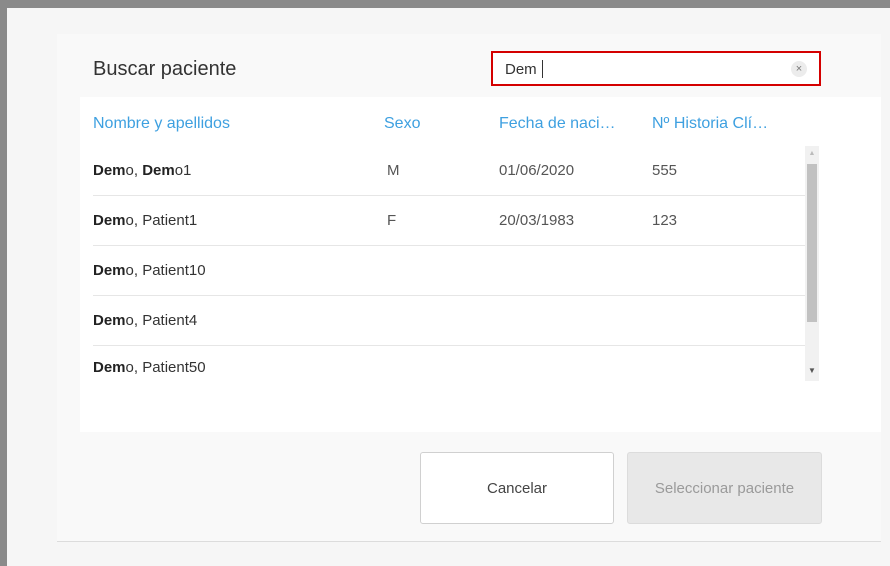 This screenshot has width=890, height=566. Describe the element at coordinates (449, 171) in the screenshot. I see `table-row: Demo, Demo1 M 01/06/2020 555` at that location.